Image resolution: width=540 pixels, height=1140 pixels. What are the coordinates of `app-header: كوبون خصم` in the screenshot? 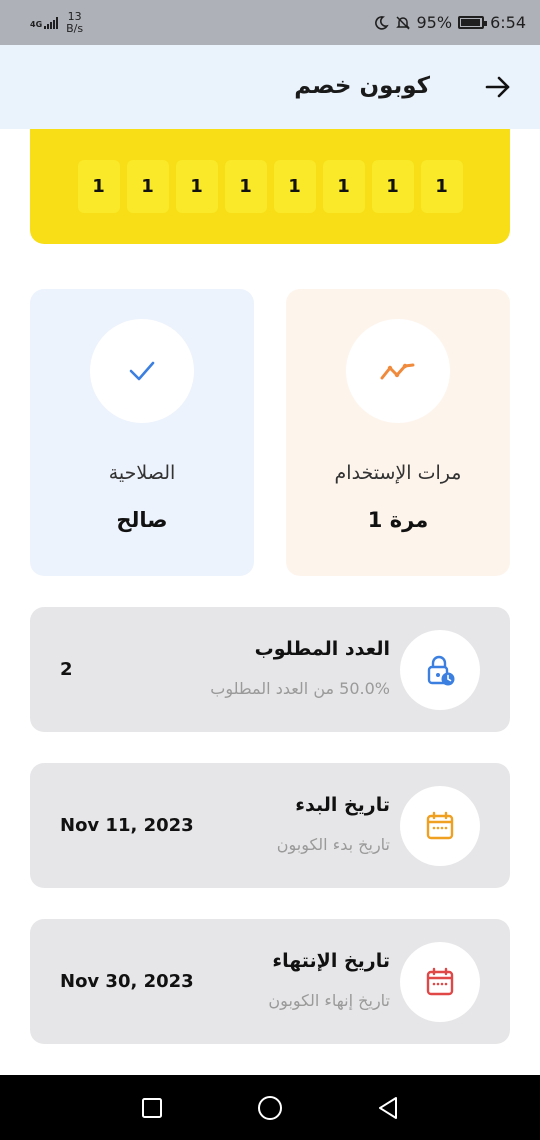 It's located at (270, 87).